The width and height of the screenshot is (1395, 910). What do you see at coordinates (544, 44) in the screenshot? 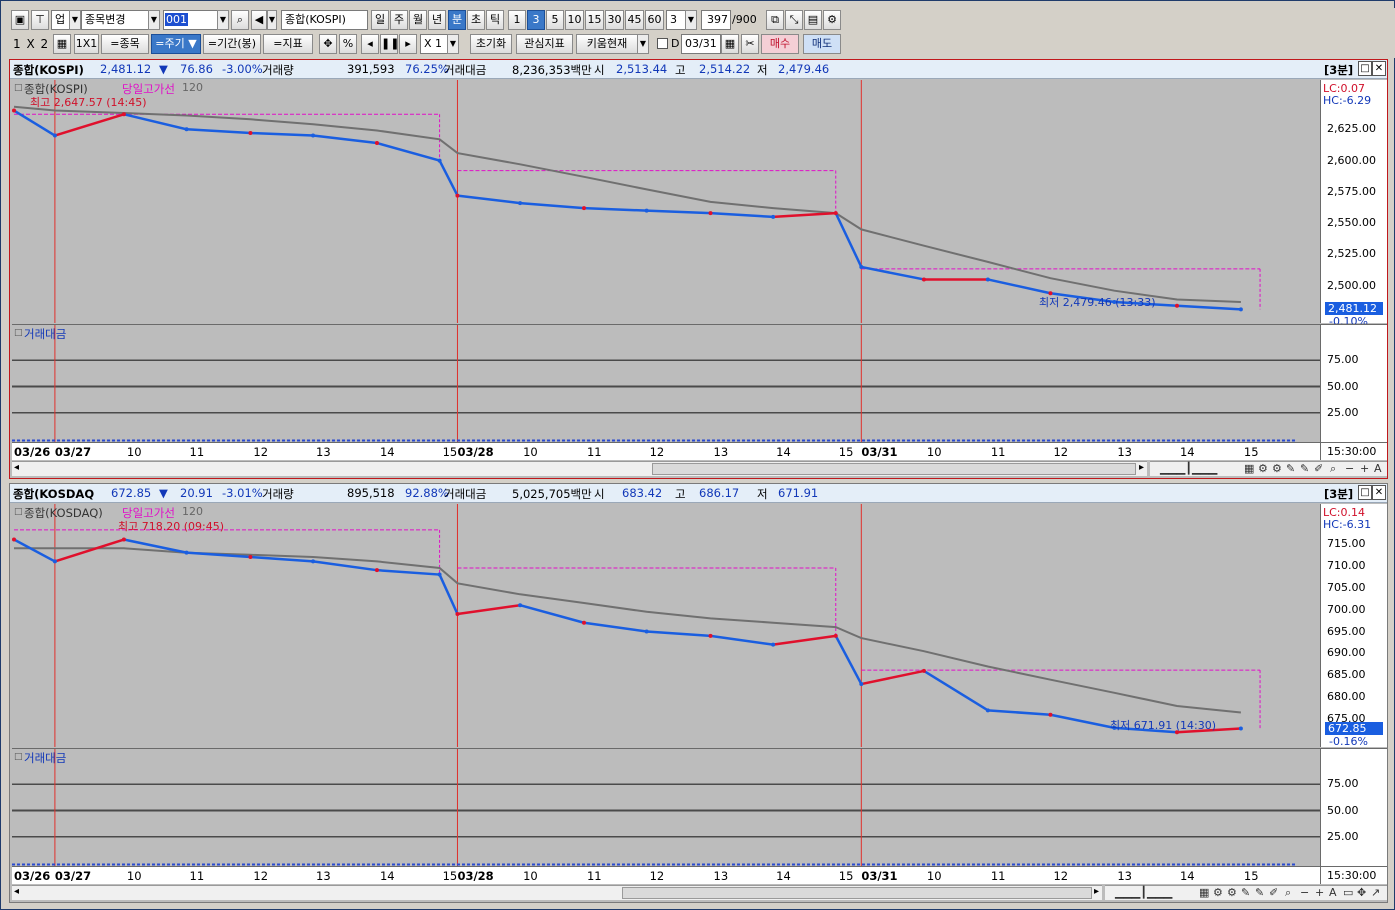
I see `interest-indicator-button: 관심지표` at bounding box center [544, 44].